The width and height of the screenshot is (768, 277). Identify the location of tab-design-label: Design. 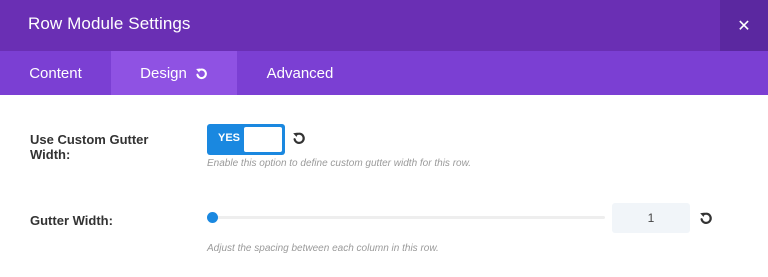
(163, 73).